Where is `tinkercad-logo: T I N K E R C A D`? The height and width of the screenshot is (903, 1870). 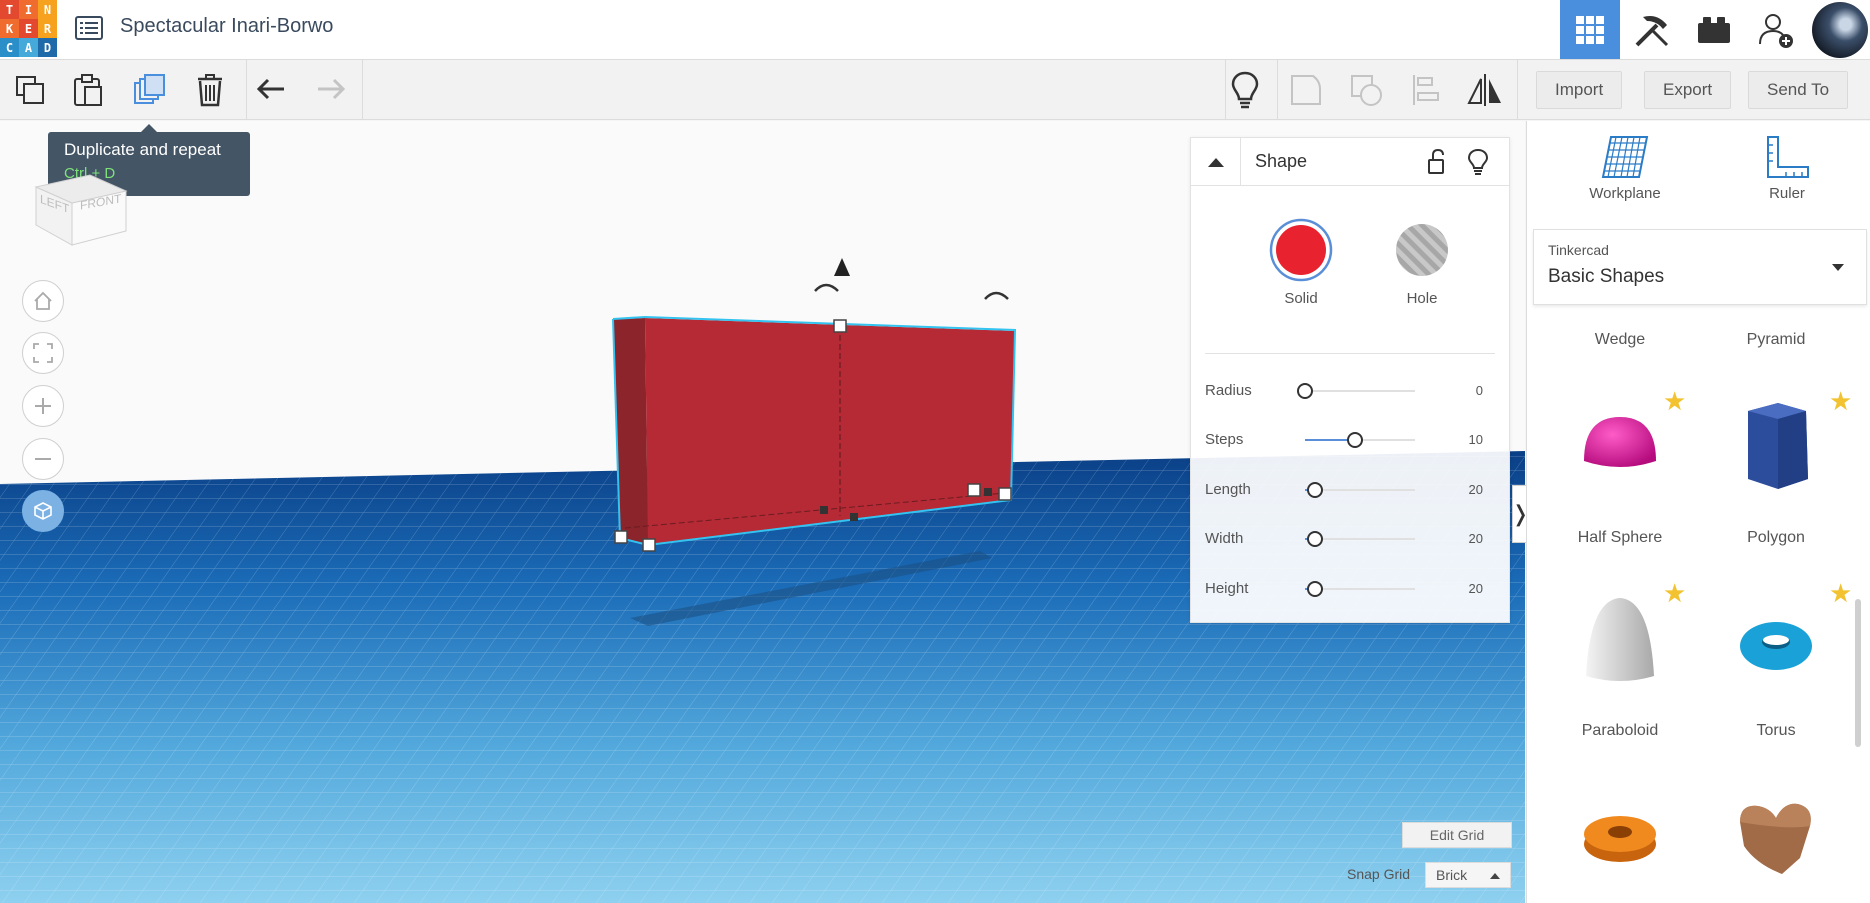 tinkercad-logo: T I N K E R C A D is located at coordinates (28, 28).